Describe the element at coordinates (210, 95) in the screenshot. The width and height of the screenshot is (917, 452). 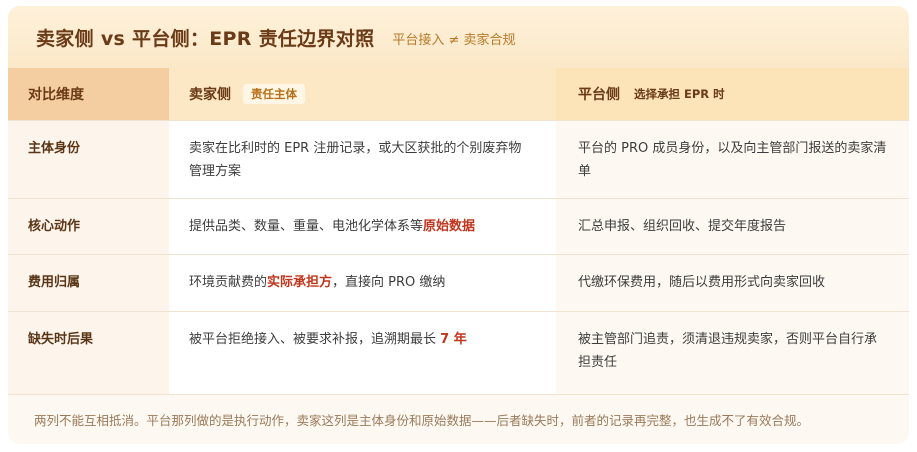
I see `column-label-seller: 卖家侧` at that location.